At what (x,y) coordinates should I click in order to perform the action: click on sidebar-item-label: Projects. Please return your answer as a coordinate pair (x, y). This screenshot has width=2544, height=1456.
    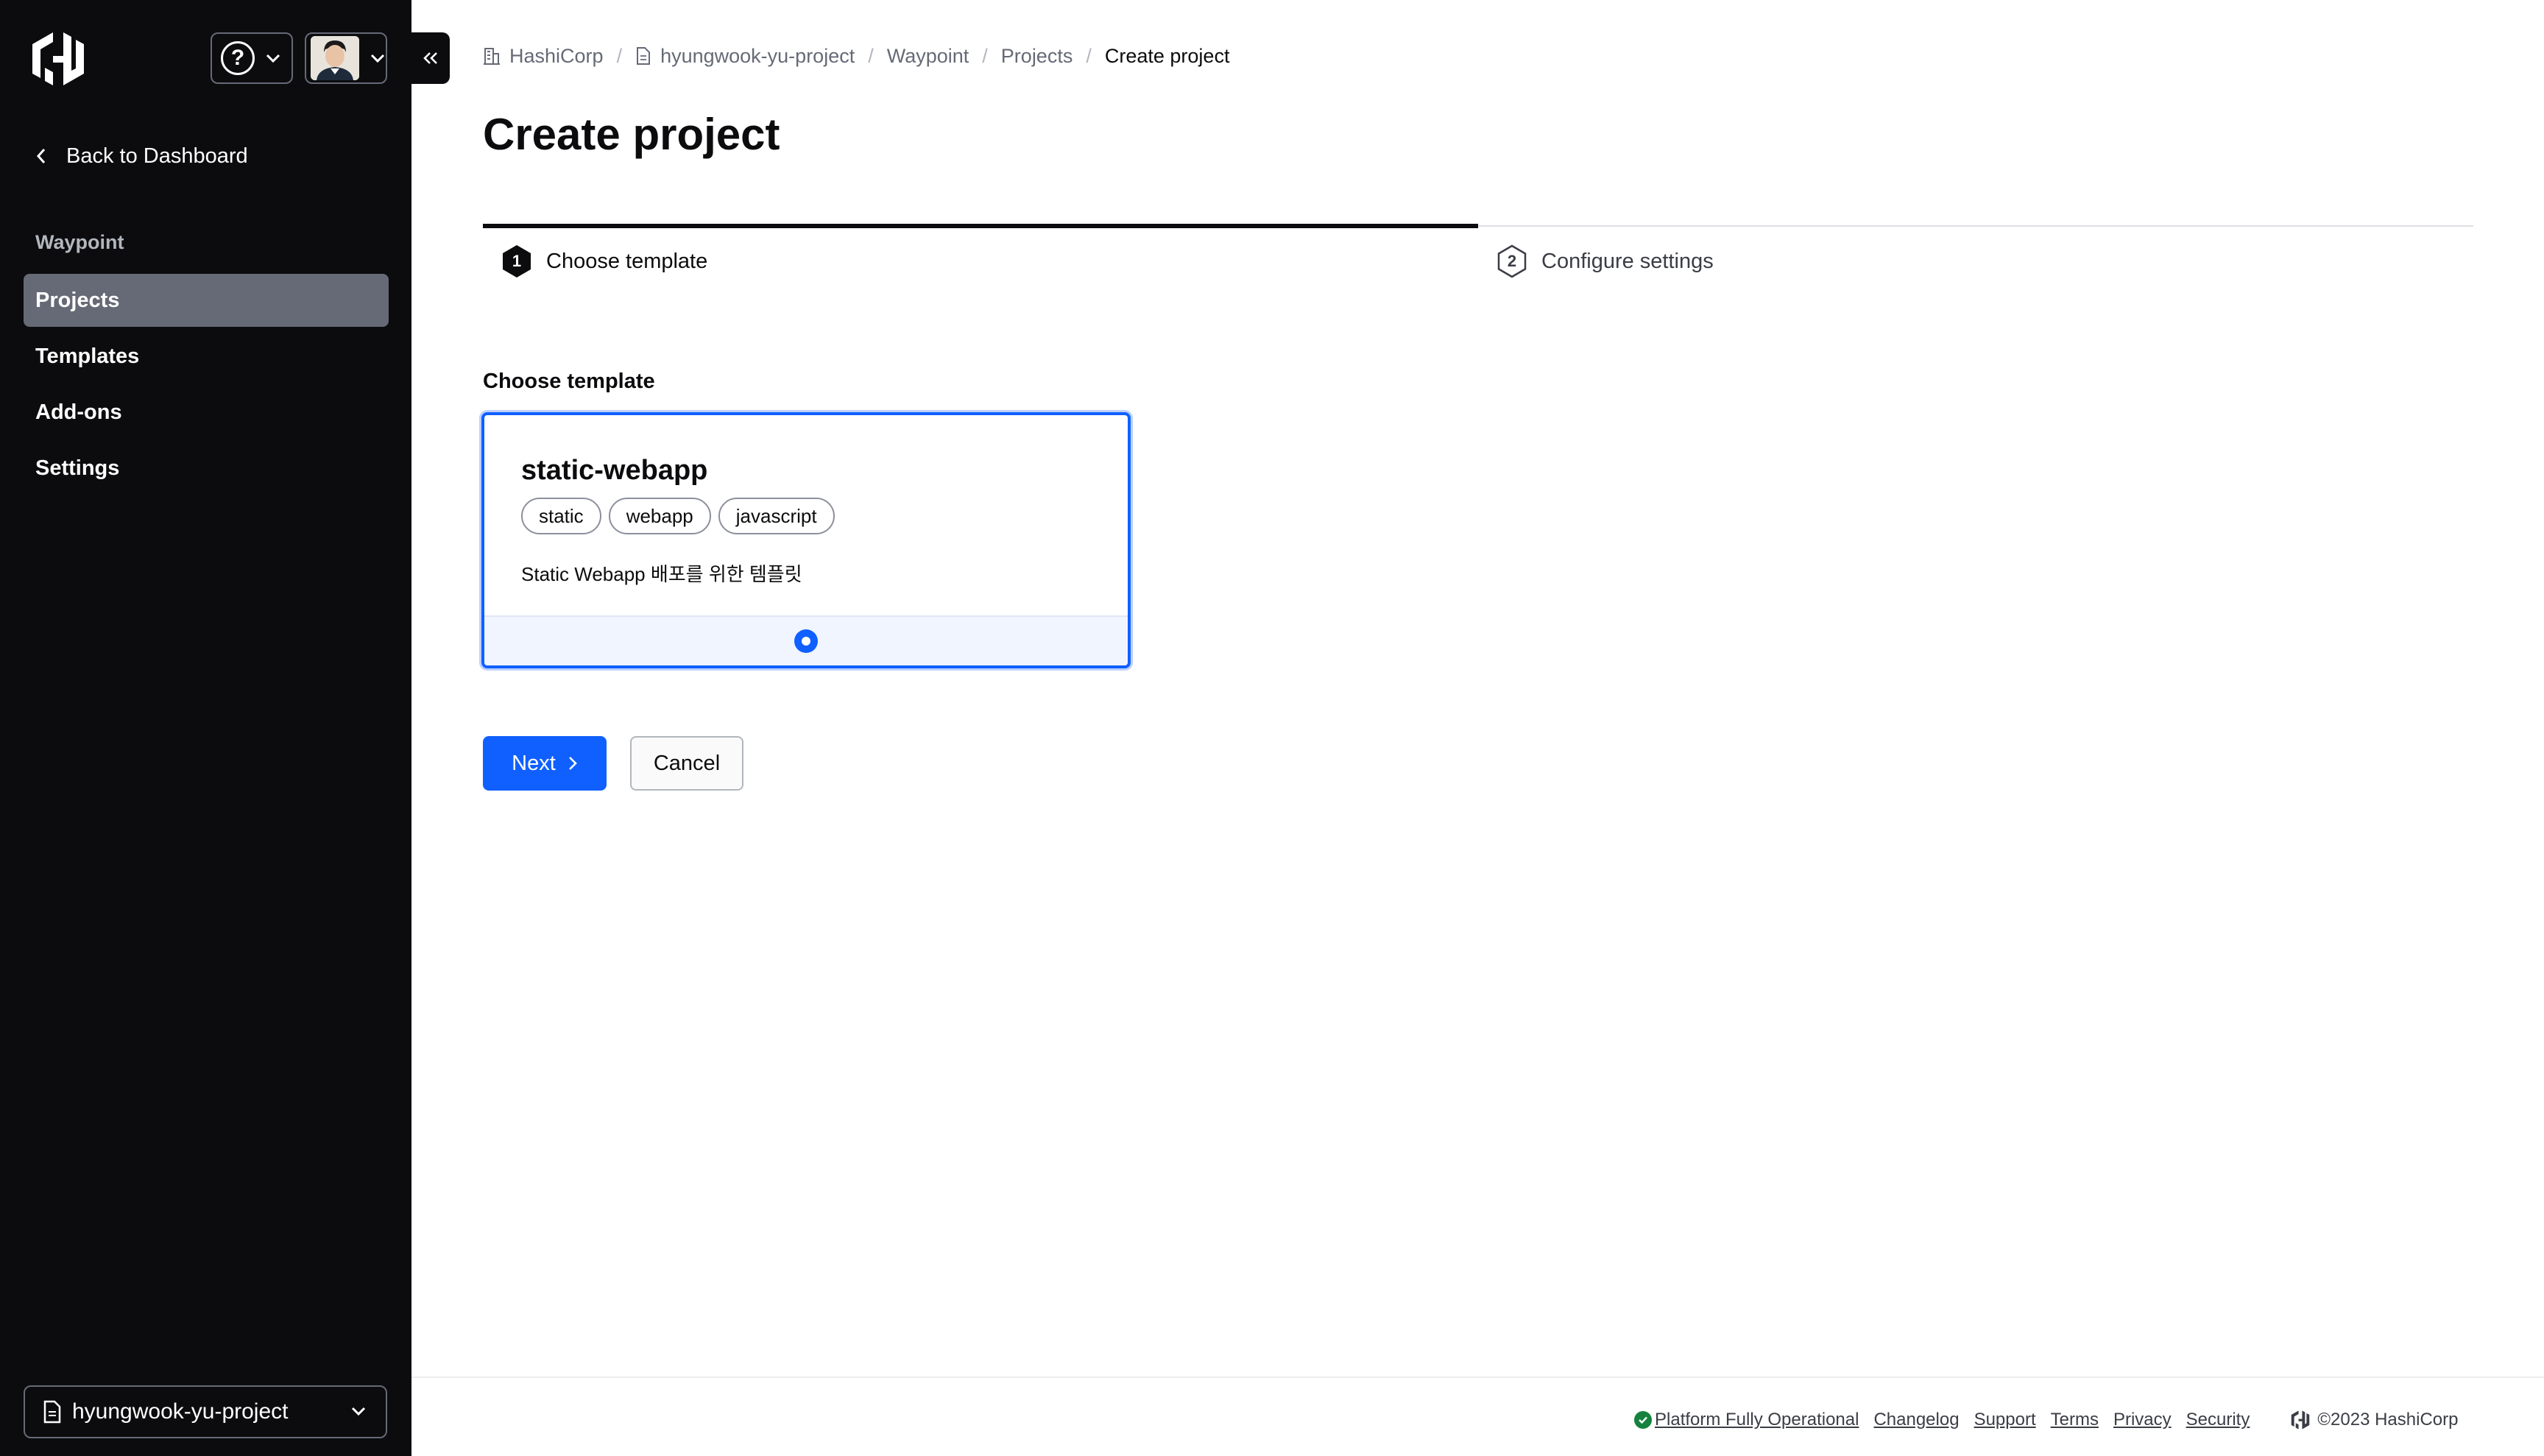
    Looking at the image, I should click on (77, 300).